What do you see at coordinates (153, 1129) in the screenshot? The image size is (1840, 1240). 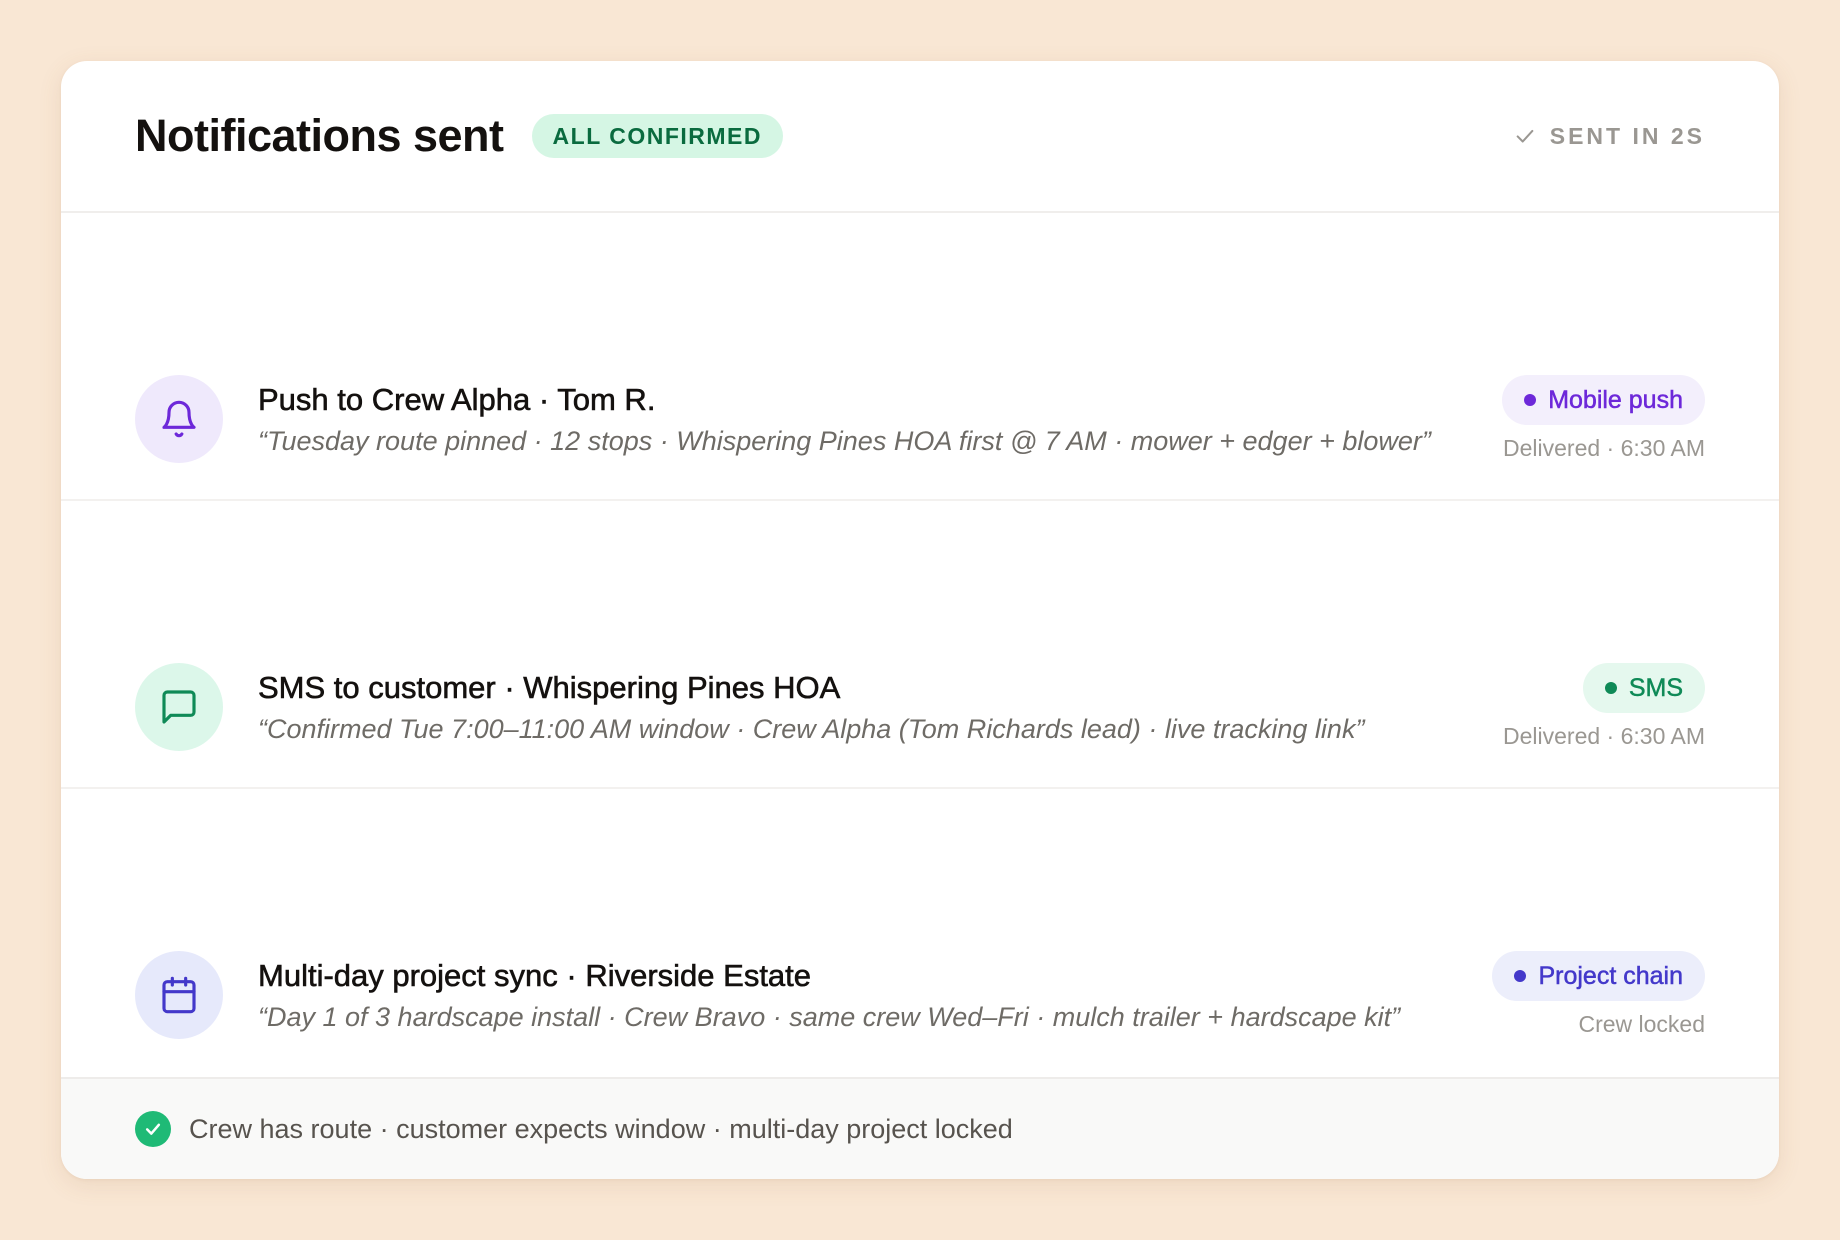 I see `check-circle-icon` at bounding box center [153, 1129].